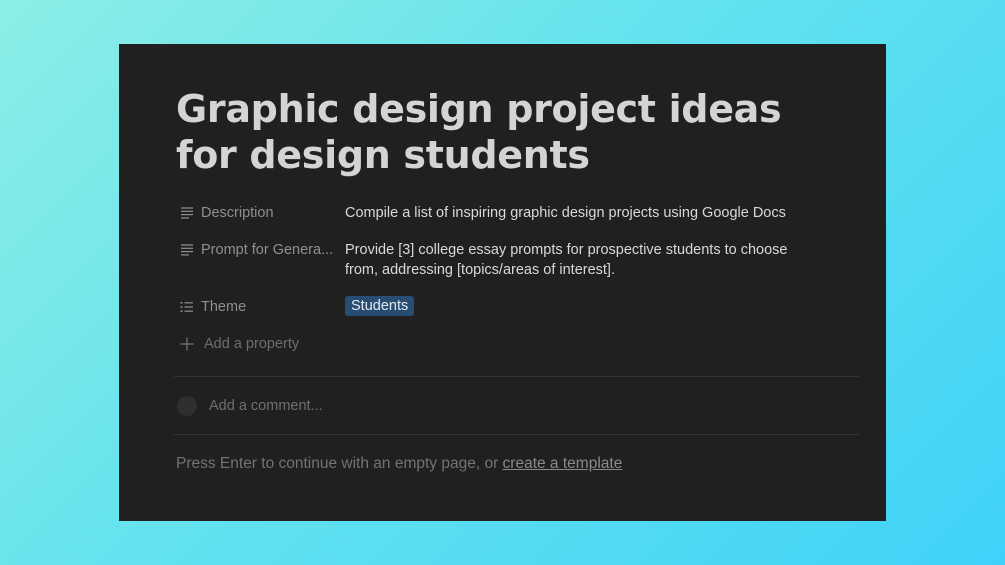  I want to click on theme-tag: Students, so click(380, 306).